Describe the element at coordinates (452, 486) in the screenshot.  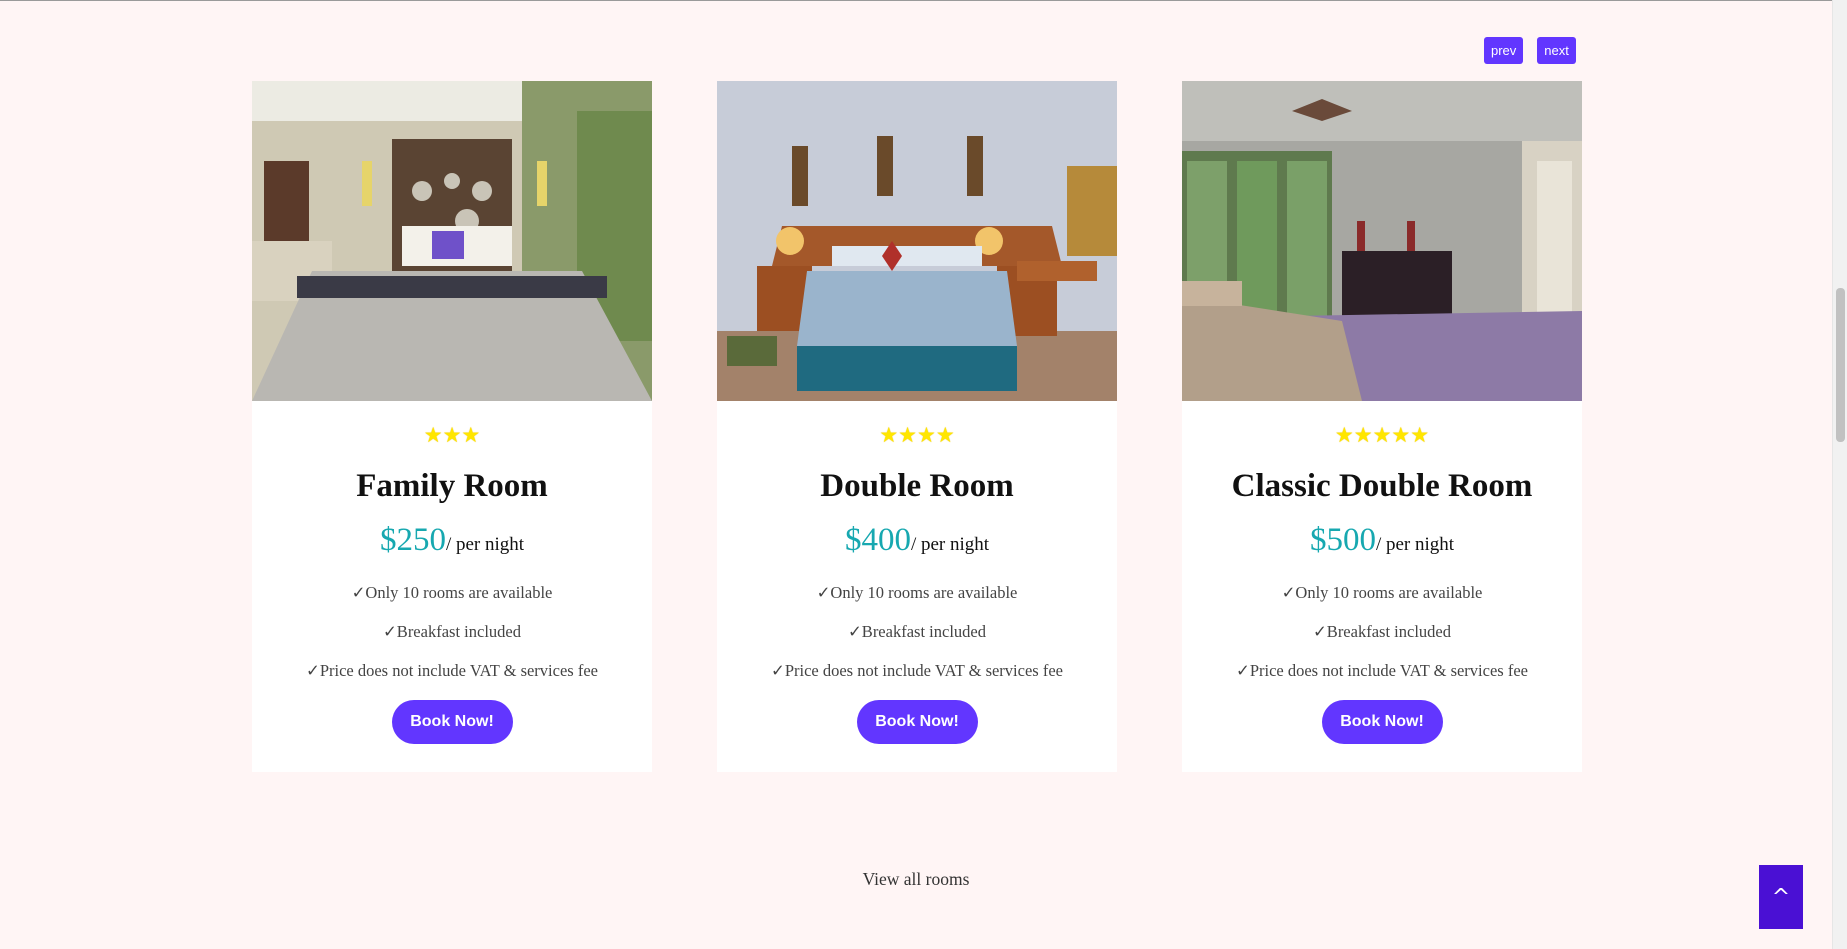
I see `room-title: Family Room` at that location.